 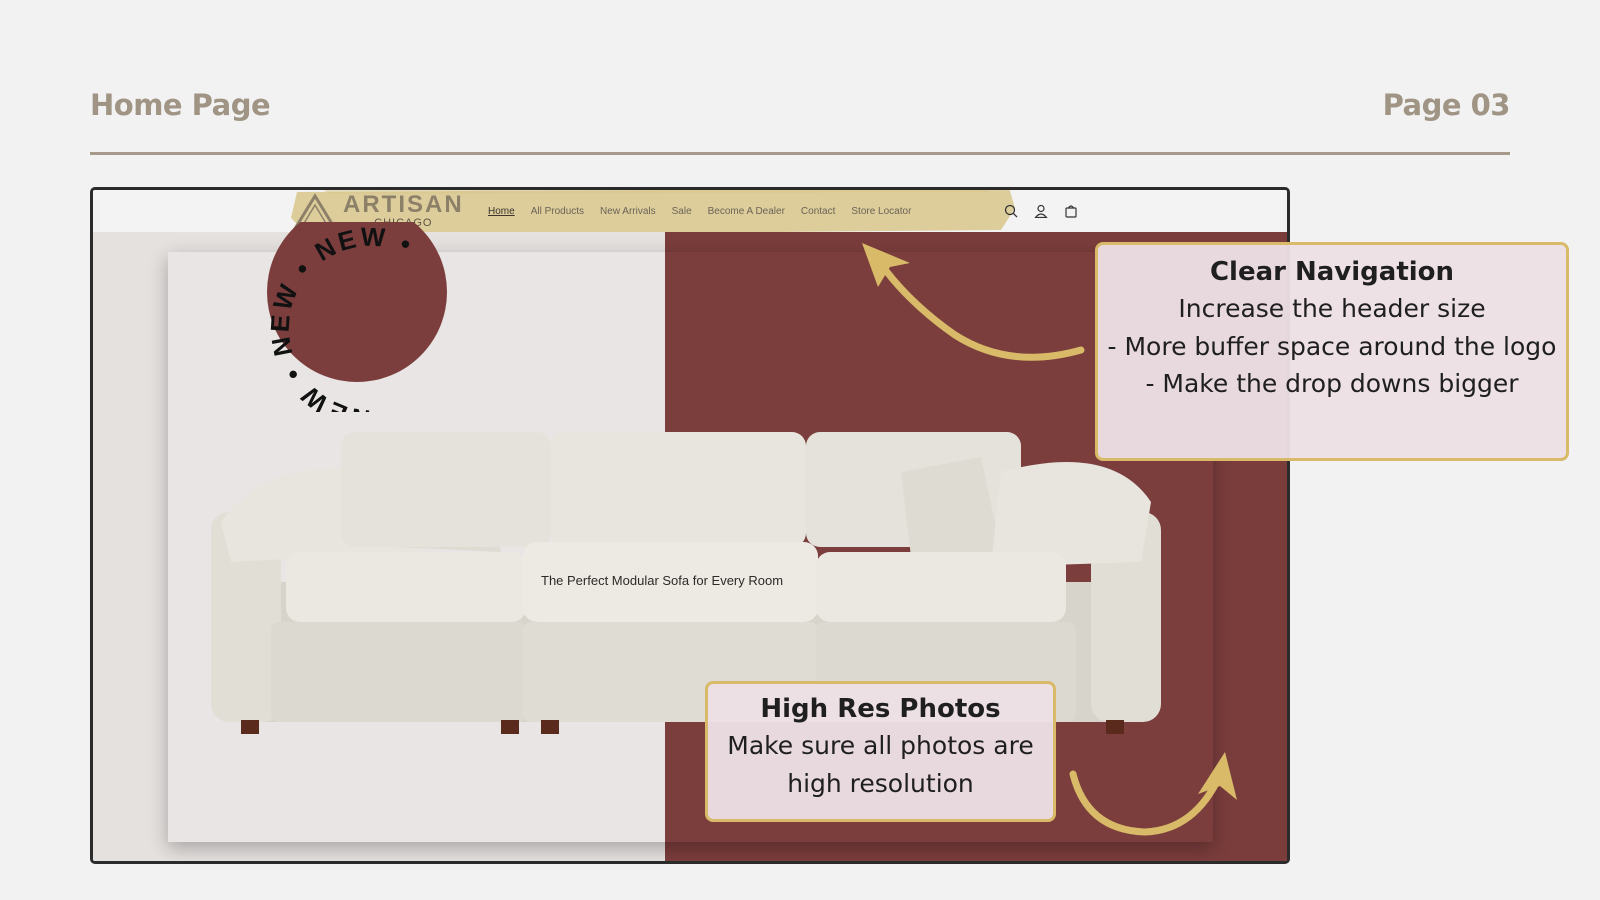 What do you see at coordinates (628, 211) in the screenshot?
I see `nav-new-arrivals: New Arrivals` at bounding box center [628, 211].